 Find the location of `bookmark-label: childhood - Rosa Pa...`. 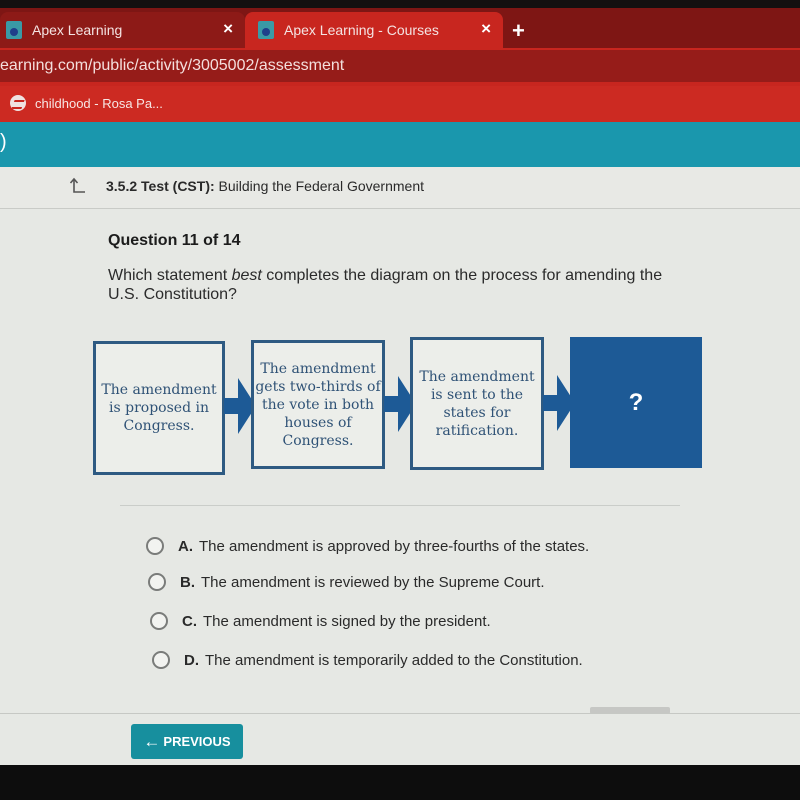

bookmark-label: childhood - Rosa Pa... is located at coordinates (99, 103).